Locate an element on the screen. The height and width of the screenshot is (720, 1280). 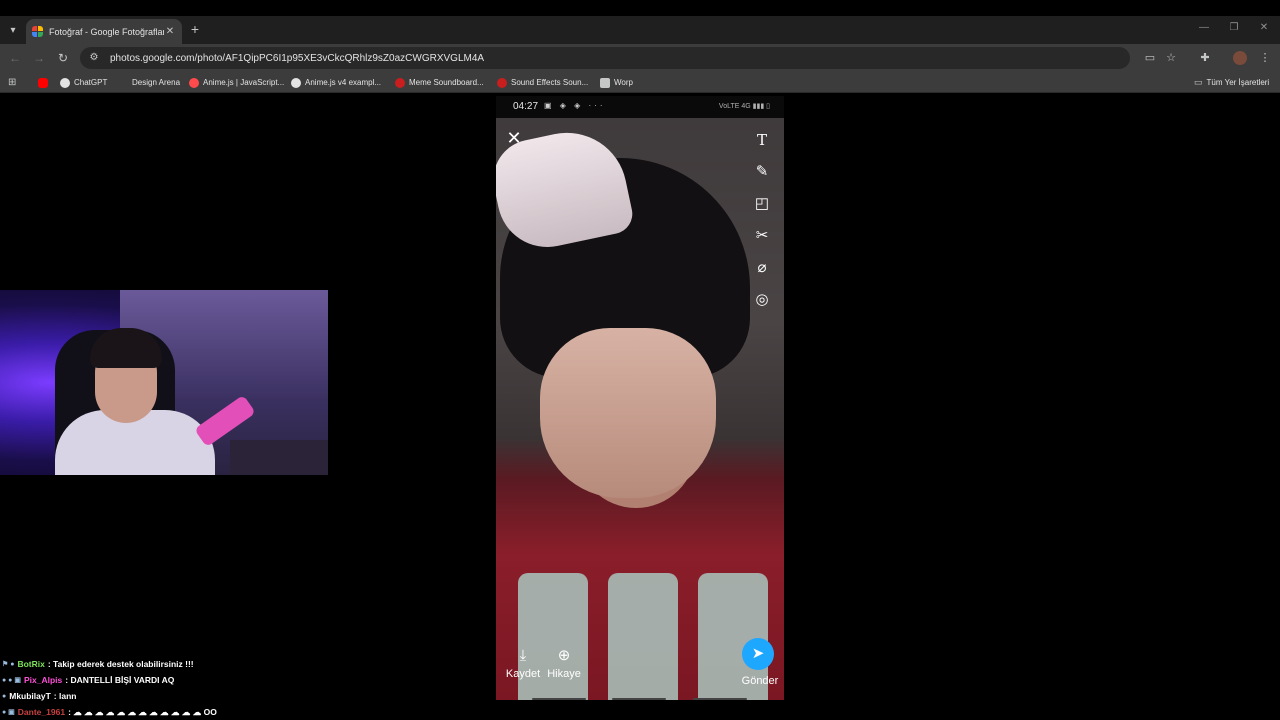
scissors-icon: ✂ is located at coordinates (762, 236).